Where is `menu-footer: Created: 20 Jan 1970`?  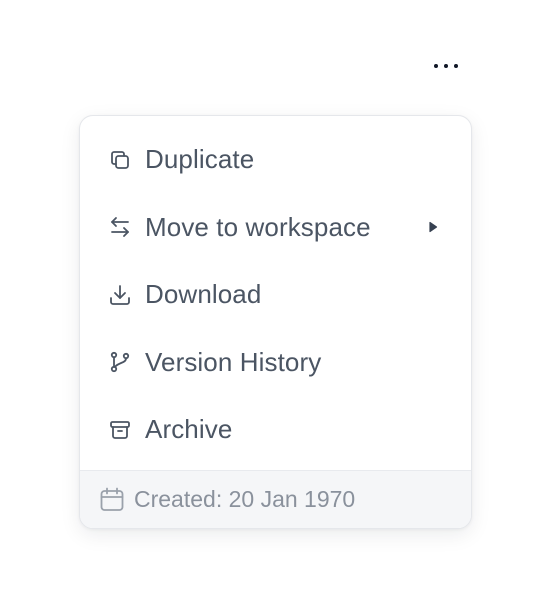 menu-footer: Created: 20 Jan 1970 is located at coordinates (275, 499).